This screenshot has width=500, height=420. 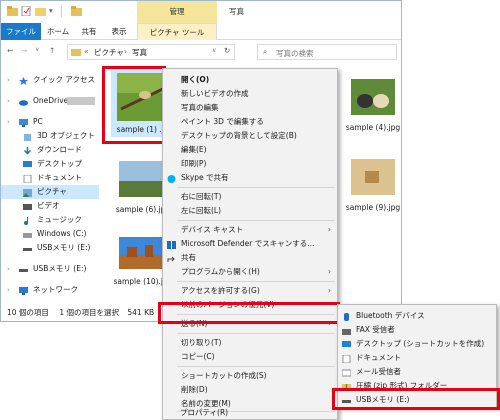 I want to click on up-button: ↑, so click(x=52, y=50).